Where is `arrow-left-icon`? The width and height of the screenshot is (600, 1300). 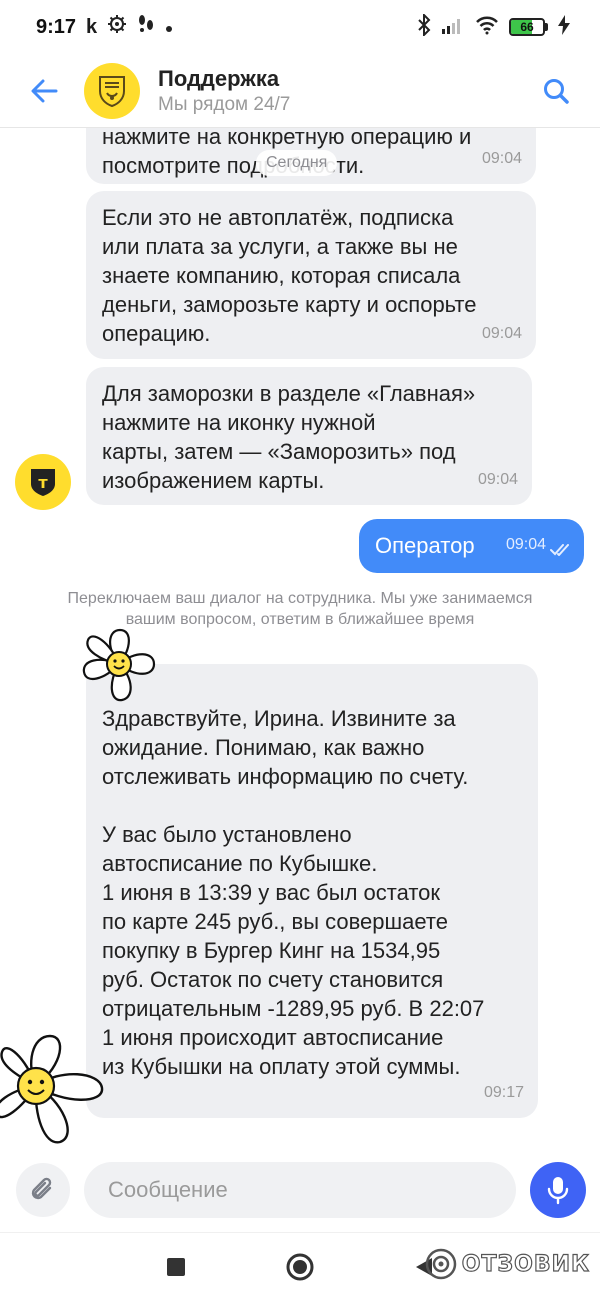 arrow-left-icon is located at coordinates (44, 90).